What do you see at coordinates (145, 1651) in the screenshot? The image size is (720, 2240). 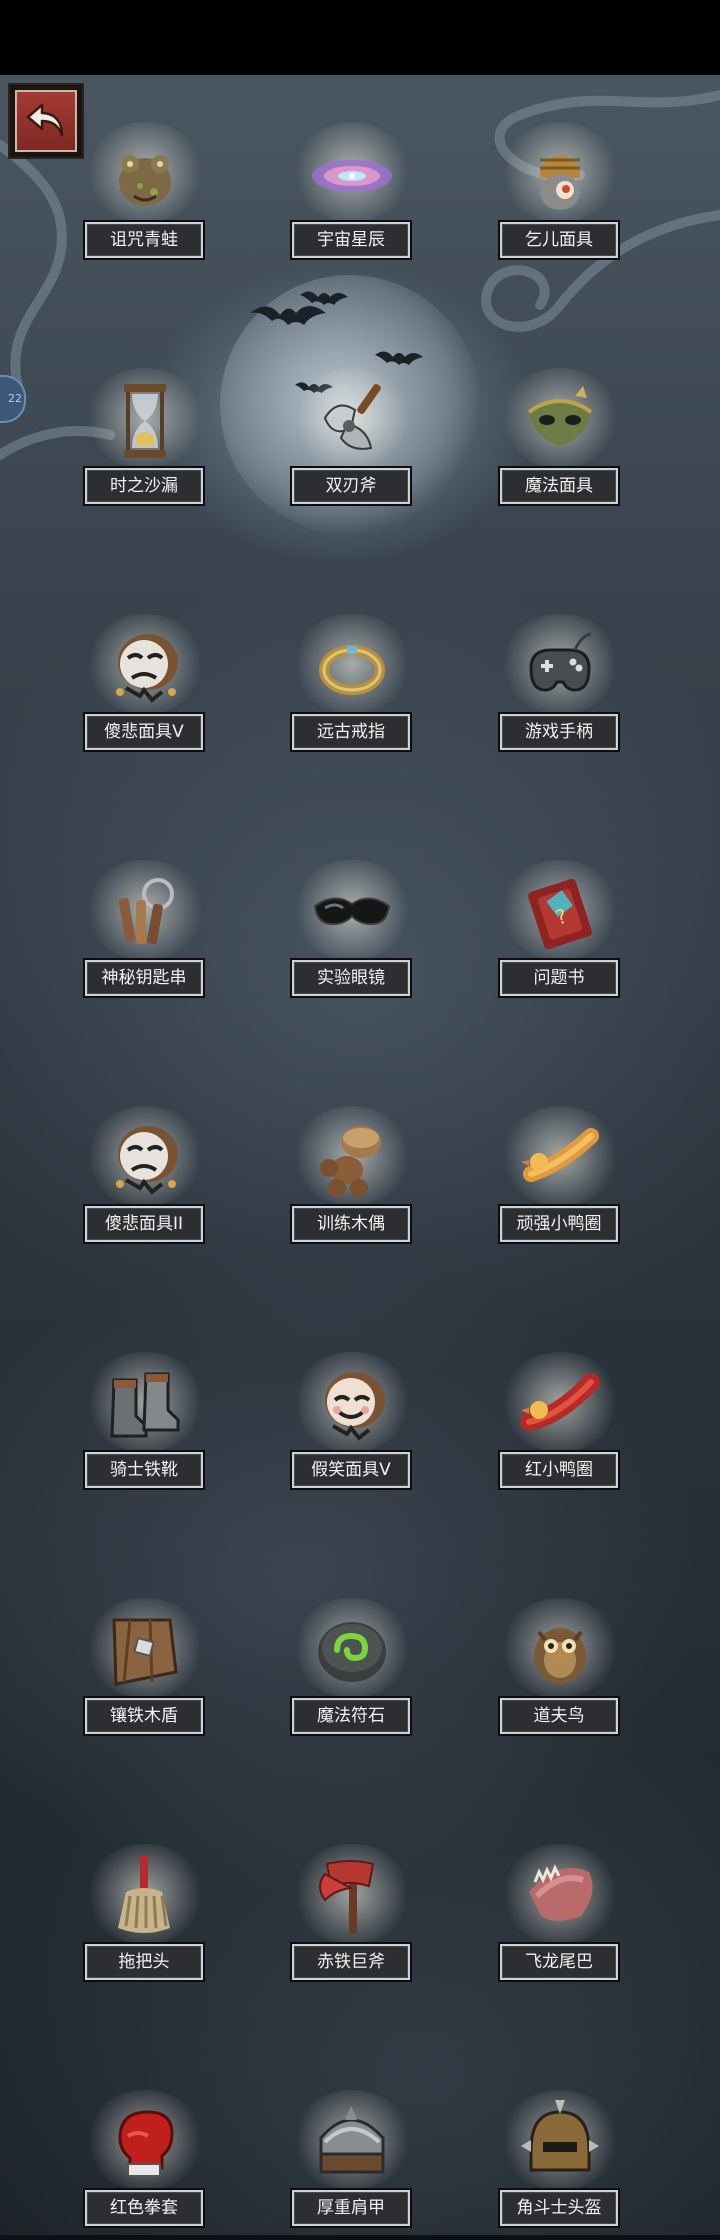 I see `wooden-shield-icon` at bounding box center [145, 1651].